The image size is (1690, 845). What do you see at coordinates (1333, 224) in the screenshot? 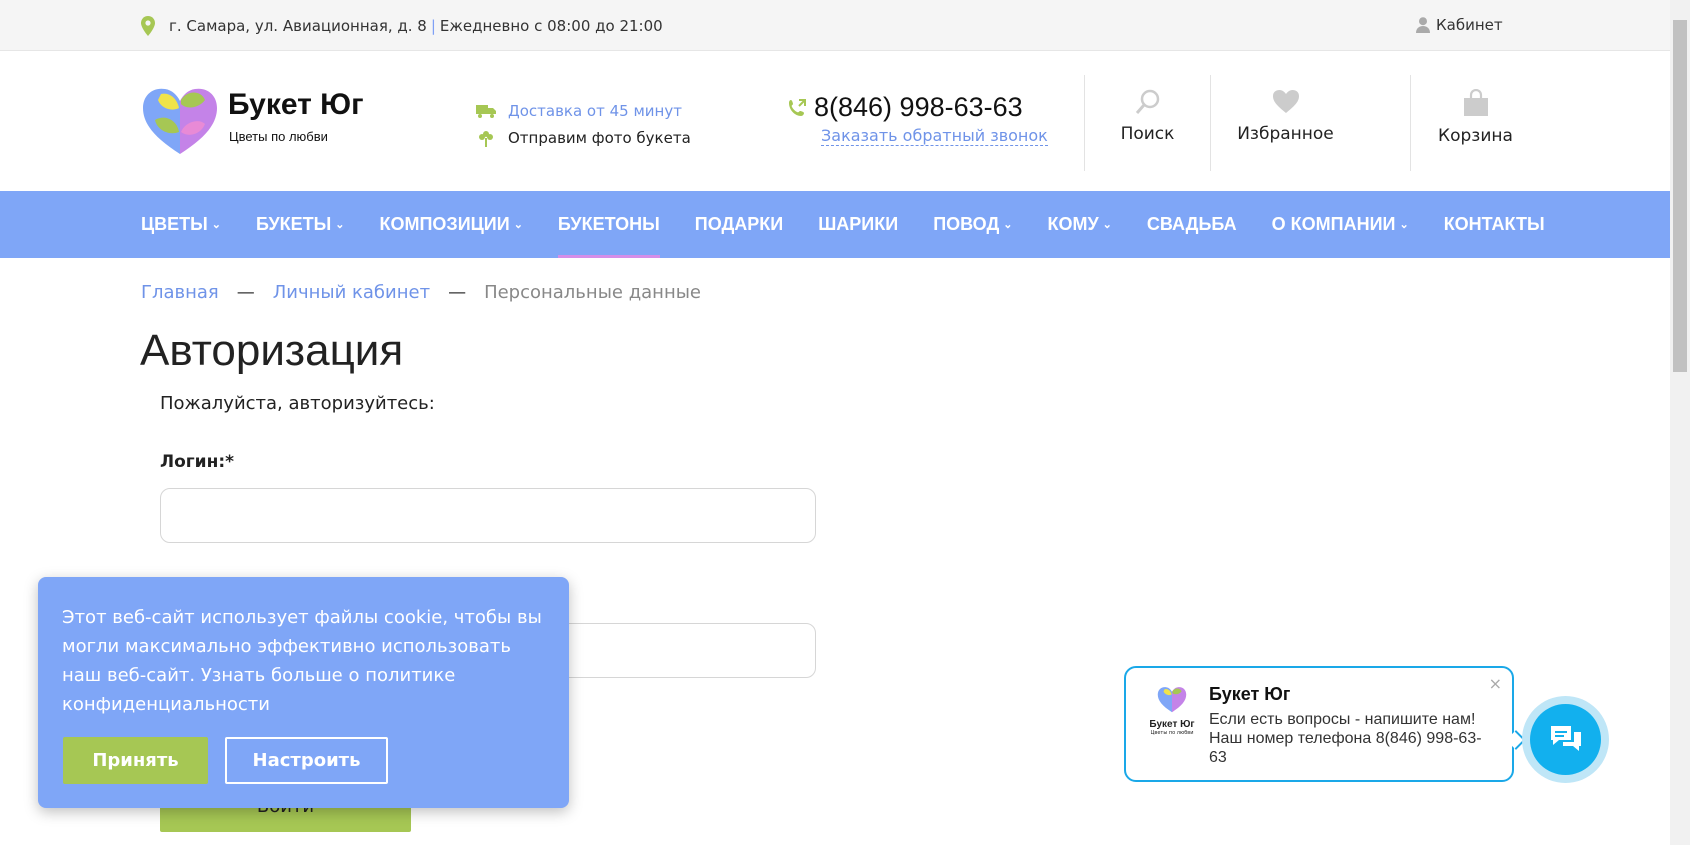
I see `nav-item-label: О компании` at bounding box center [1333, 224].